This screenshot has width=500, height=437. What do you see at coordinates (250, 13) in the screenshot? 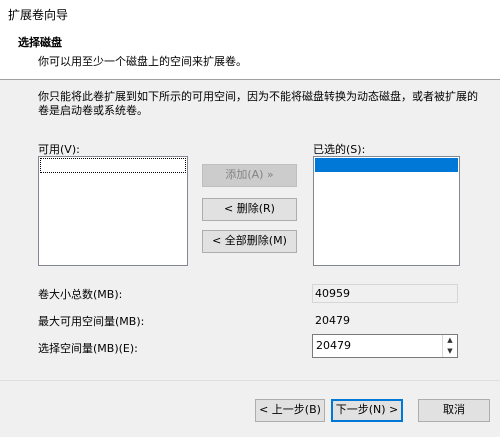
I see `title-bar` at bounding box center [250, 13].